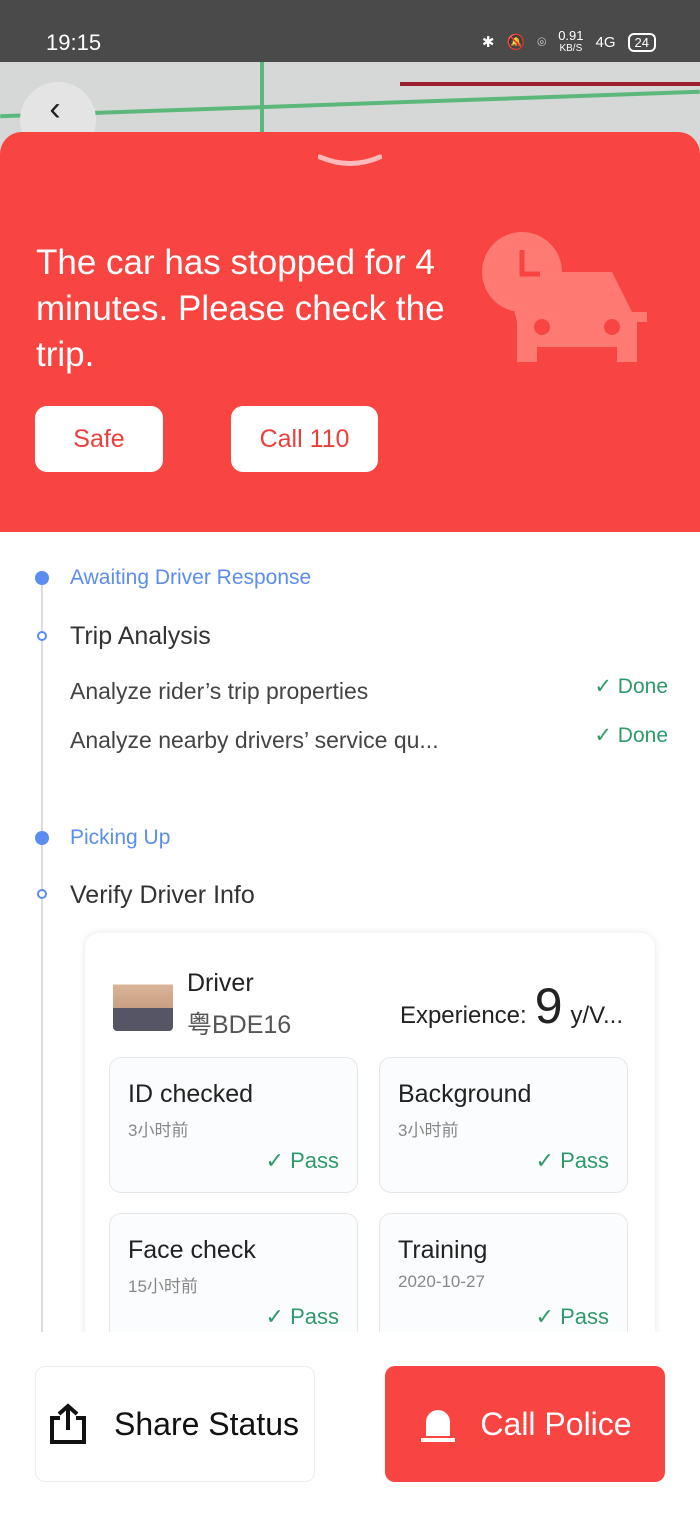 The image size is (700, 1518). Describe the element at coordinates (350, 161) in the screenshot. I see `collapse-handle-icon` at that location.